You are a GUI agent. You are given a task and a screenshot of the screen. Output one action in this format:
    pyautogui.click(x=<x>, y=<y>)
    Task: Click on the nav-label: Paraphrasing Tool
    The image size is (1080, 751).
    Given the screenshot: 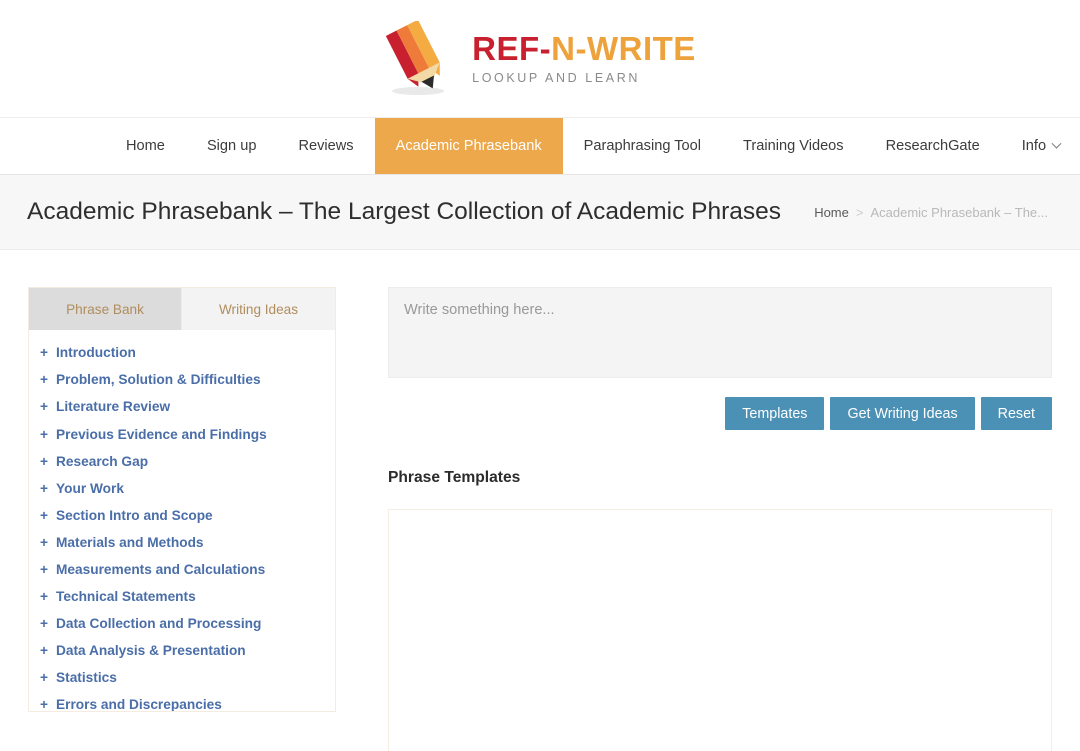 What is the action you would take?
    pyautogui.click(x=642, y=146)
    